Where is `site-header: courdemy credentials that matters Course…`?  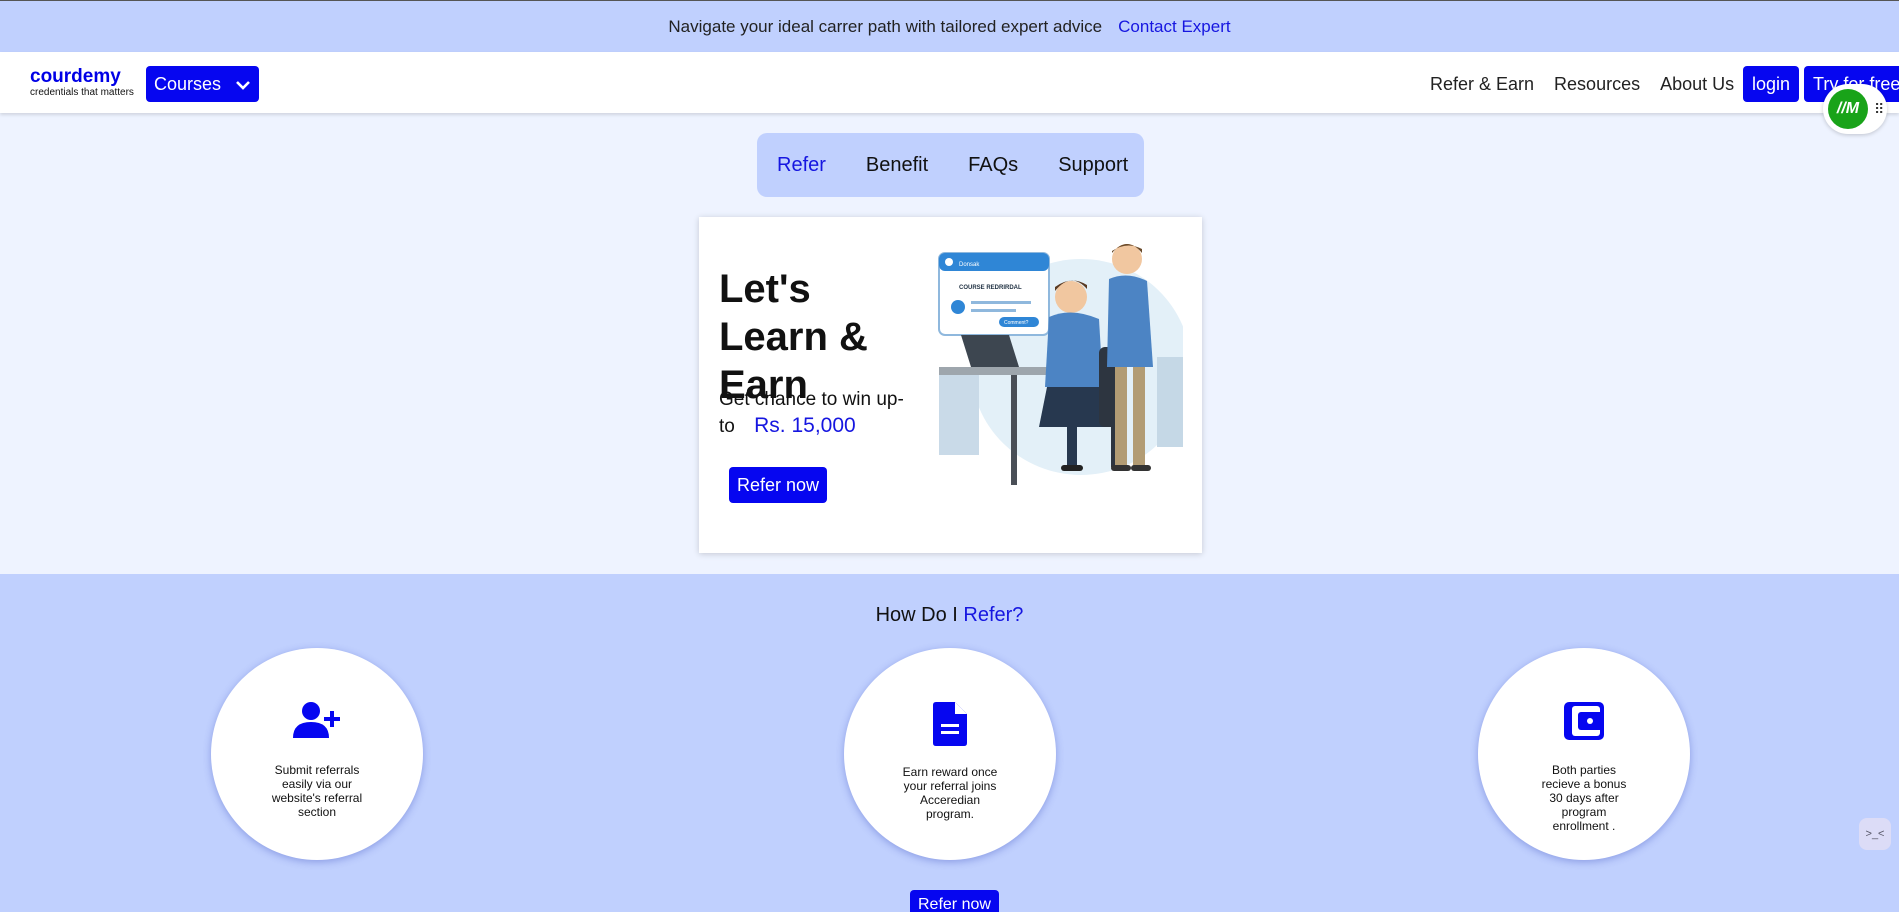 site-header: courdemy credentials that matters Course… is located at coordinates (949, 82).